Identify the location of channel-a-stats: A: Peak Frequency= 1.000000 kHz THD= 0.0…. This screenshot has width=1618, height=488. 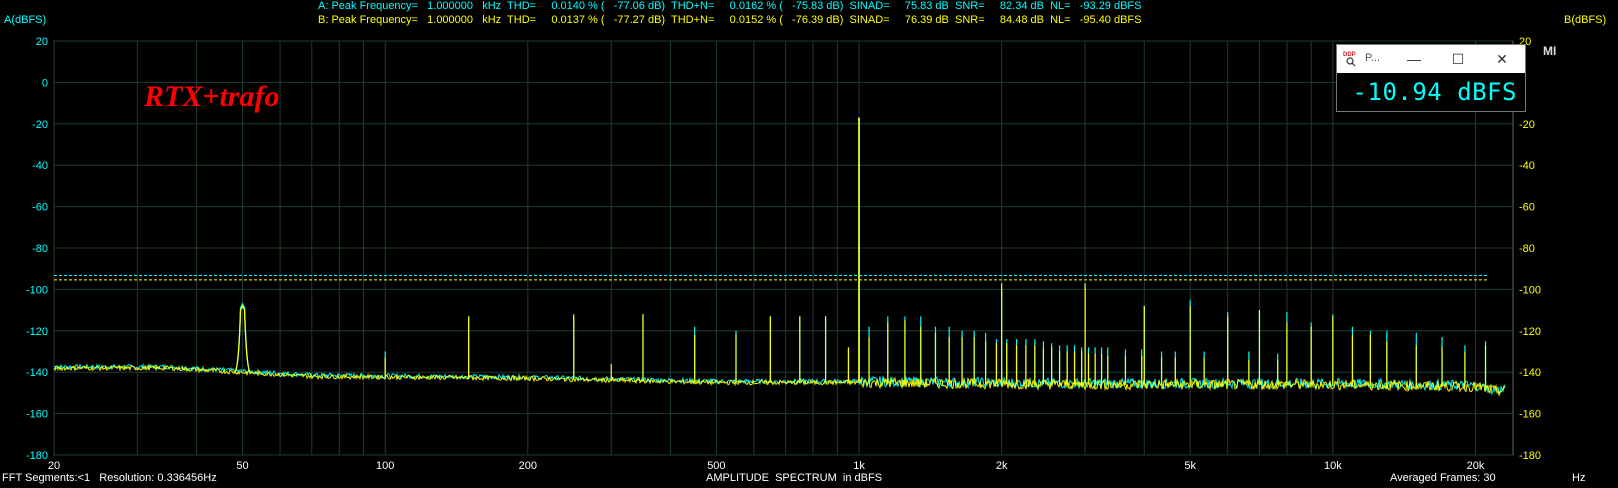
(730, 6).